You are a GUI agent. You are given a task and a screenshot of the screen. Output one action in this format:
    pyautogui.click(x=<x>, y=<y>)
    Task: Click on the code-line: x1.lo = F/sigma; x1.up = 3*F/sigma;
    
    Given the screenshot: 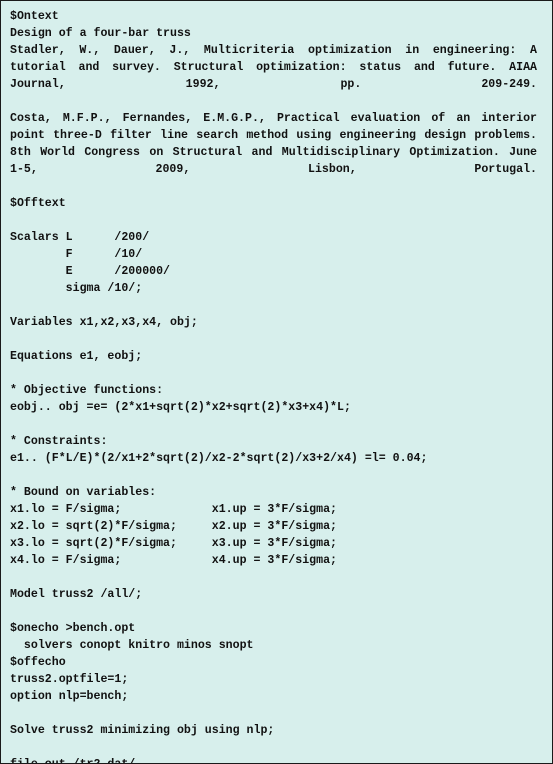 What is the action you would take?
    pyautogui.click(x=173, y=509)
    